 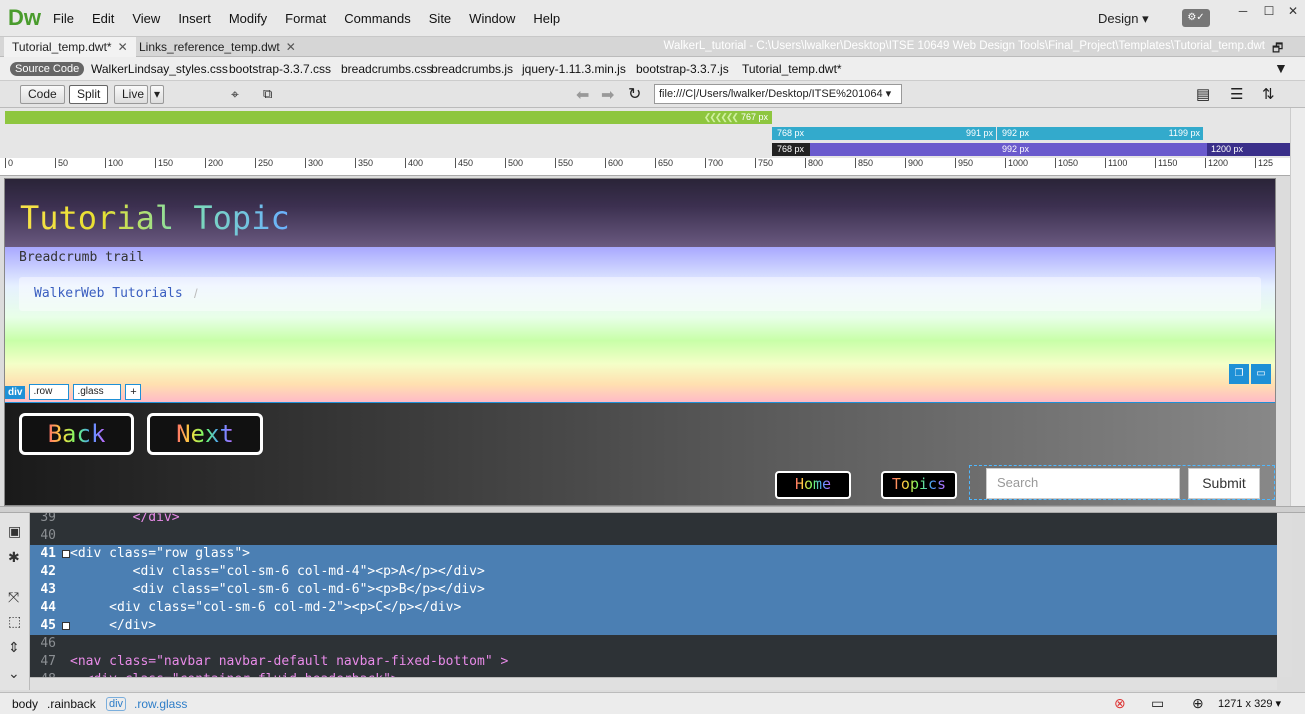 What do you see at coordinates (653, 536) in the screenshot?
I see `code-line: 40` at bounding box center [653, 536].